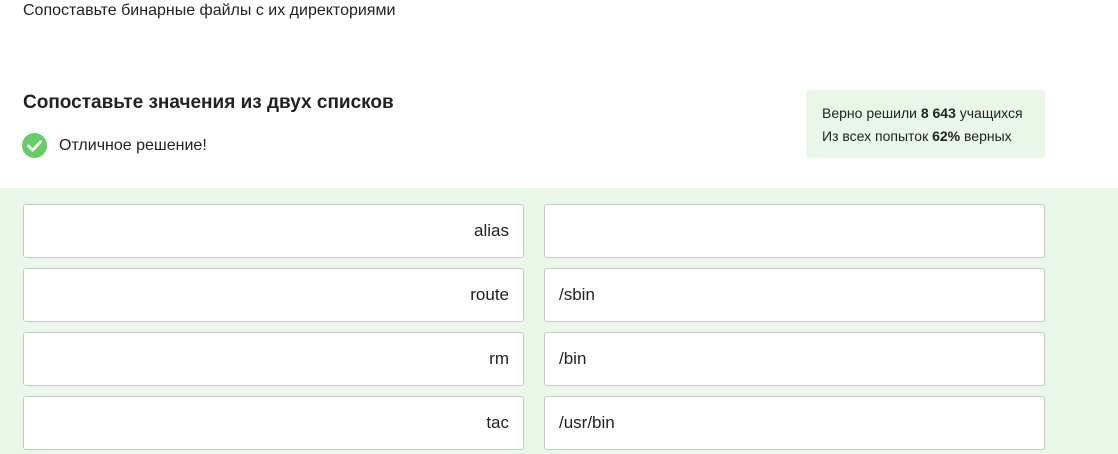 Image resolution: width=1118 pixels, height=454 pixels. What do you see at coordinates (871, 113) in the screenshot?
I see `stats-solved-prefix: Верно решили` at bounding box center [871, 113].